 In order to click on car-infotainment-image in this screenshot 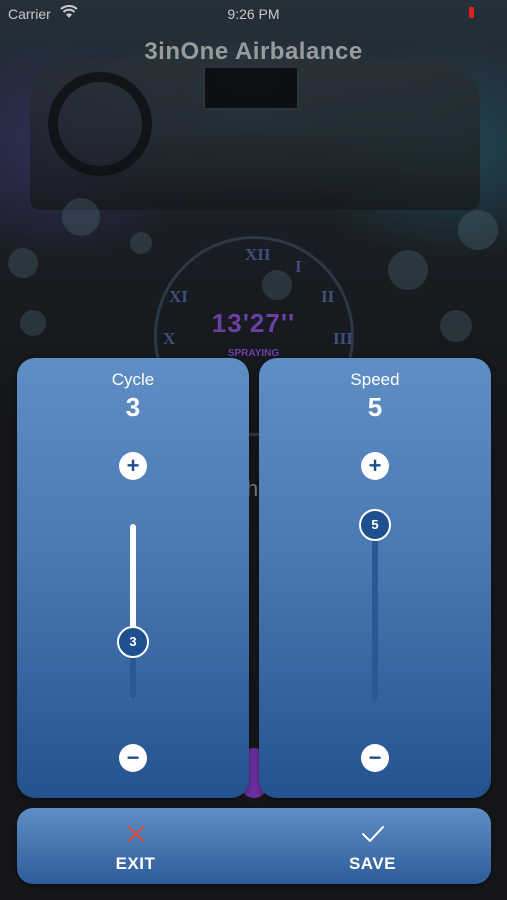, I will do `click(251, 88)`.